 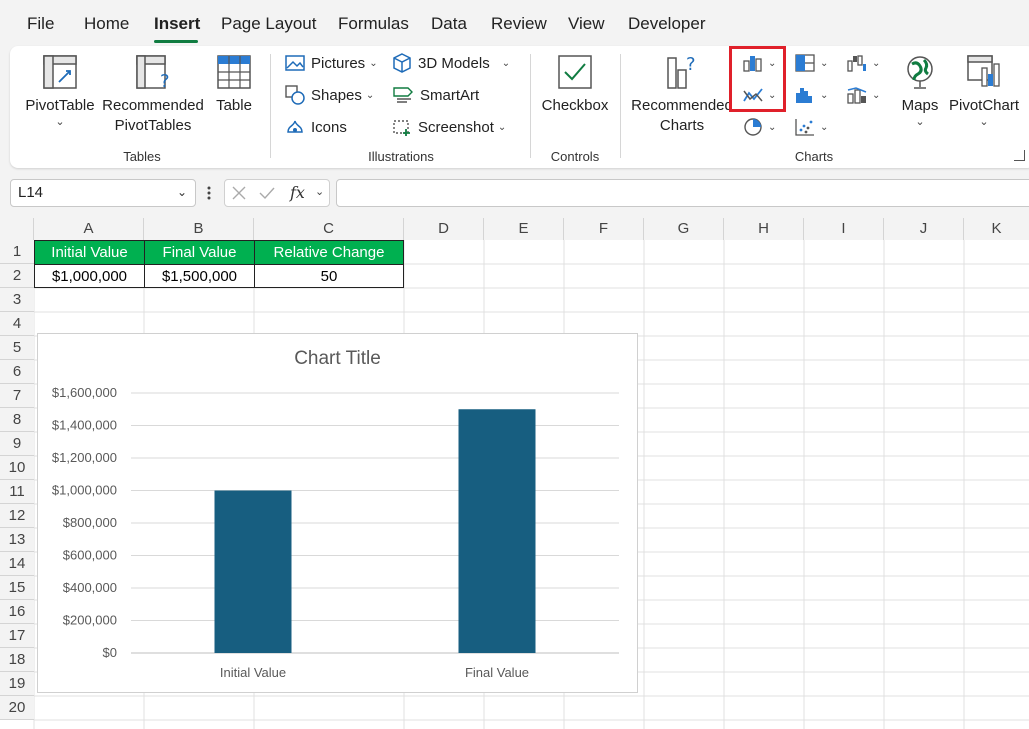 What do you see at coordinates (17, 348) in the screenshot?
I see `row-header-5: 5` at bounding box center [17, 348].